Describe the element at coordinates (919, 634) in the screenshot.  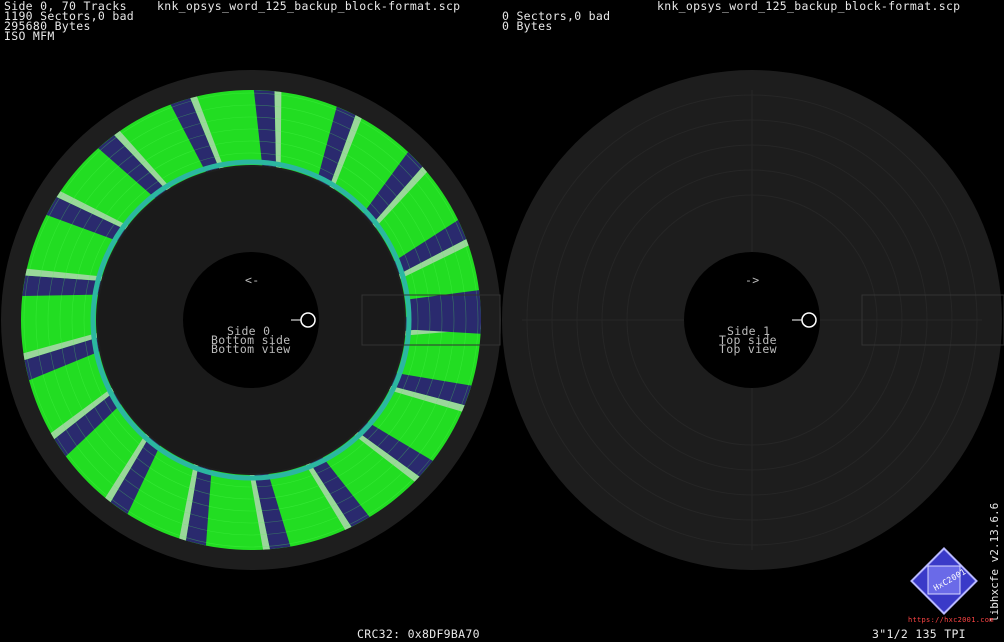
I see `drive-type: 3"1/2 135 TPI` at that location.